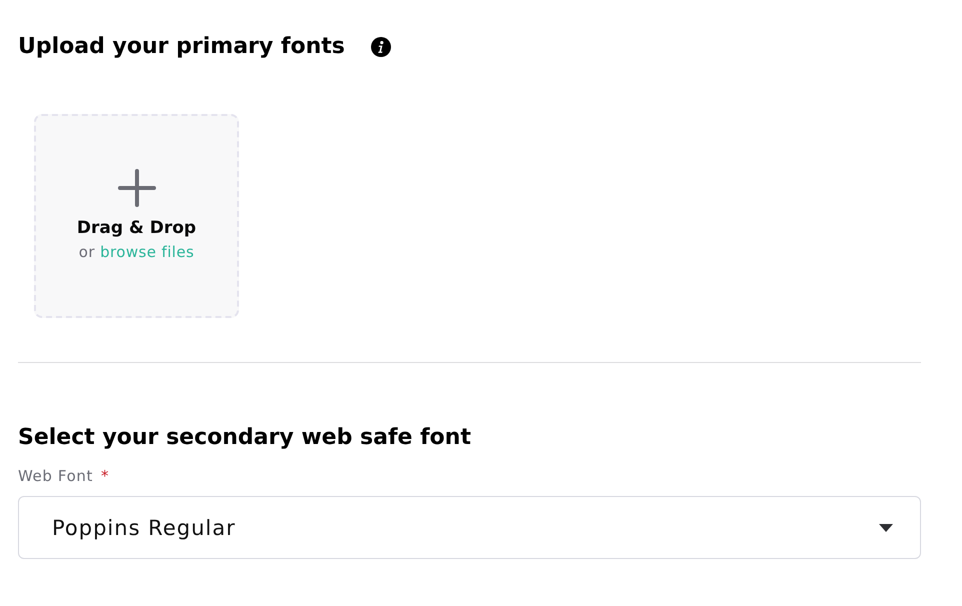 This screenshot has height=606, width=962. What do you see at coordinates (886, 528) in the screenshot?
I see `caret-icon` at bounding box center [886, 528].